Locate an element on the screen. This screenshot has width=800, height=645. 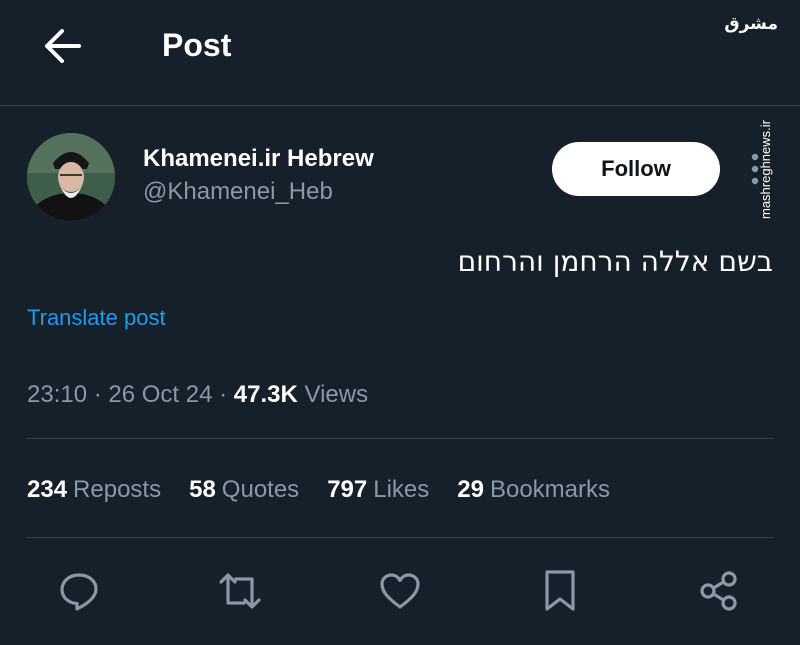
repost-icon is located at coordinates (240, 591).